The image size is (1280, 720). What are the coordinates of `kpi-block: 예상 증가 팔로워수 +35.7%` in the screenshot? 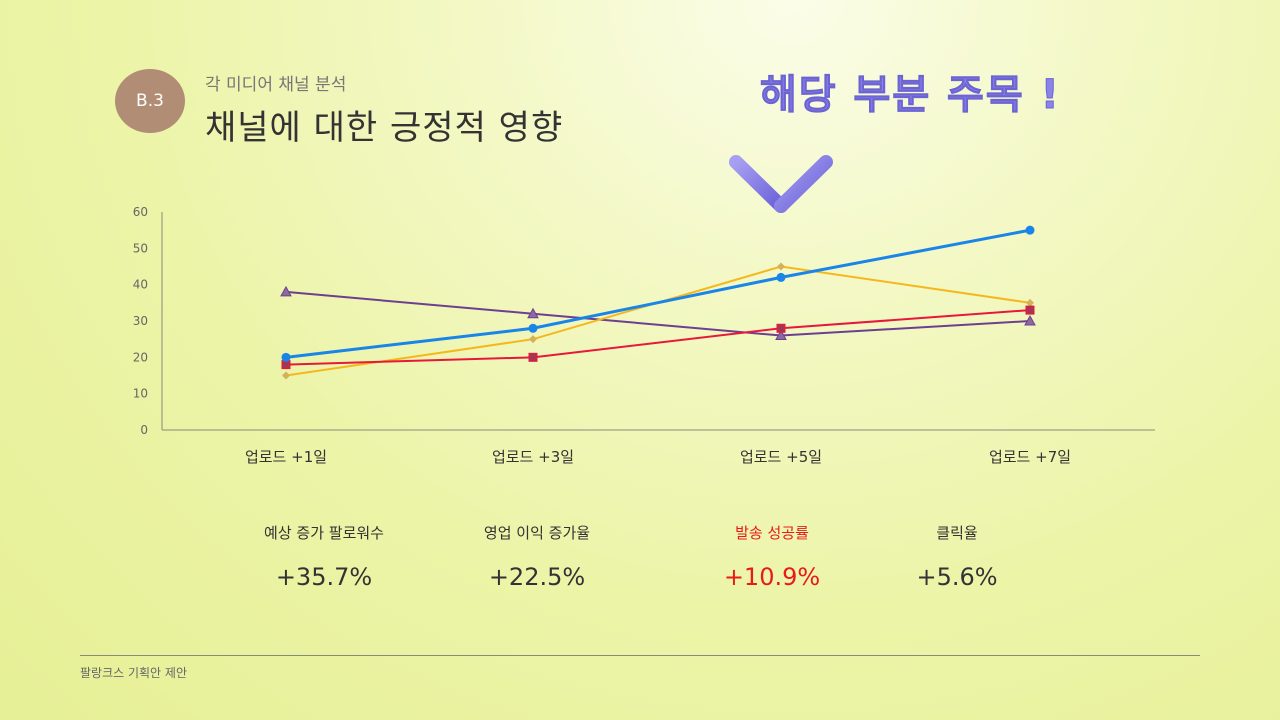 It's located at (324, 556).